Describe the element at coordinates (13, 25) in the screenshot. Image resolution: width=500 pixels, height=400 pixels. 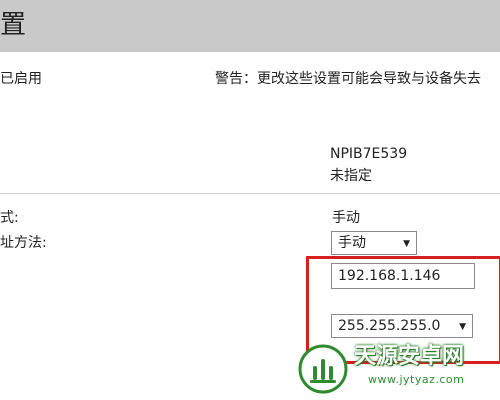
I see `page-title: 置` at that location.